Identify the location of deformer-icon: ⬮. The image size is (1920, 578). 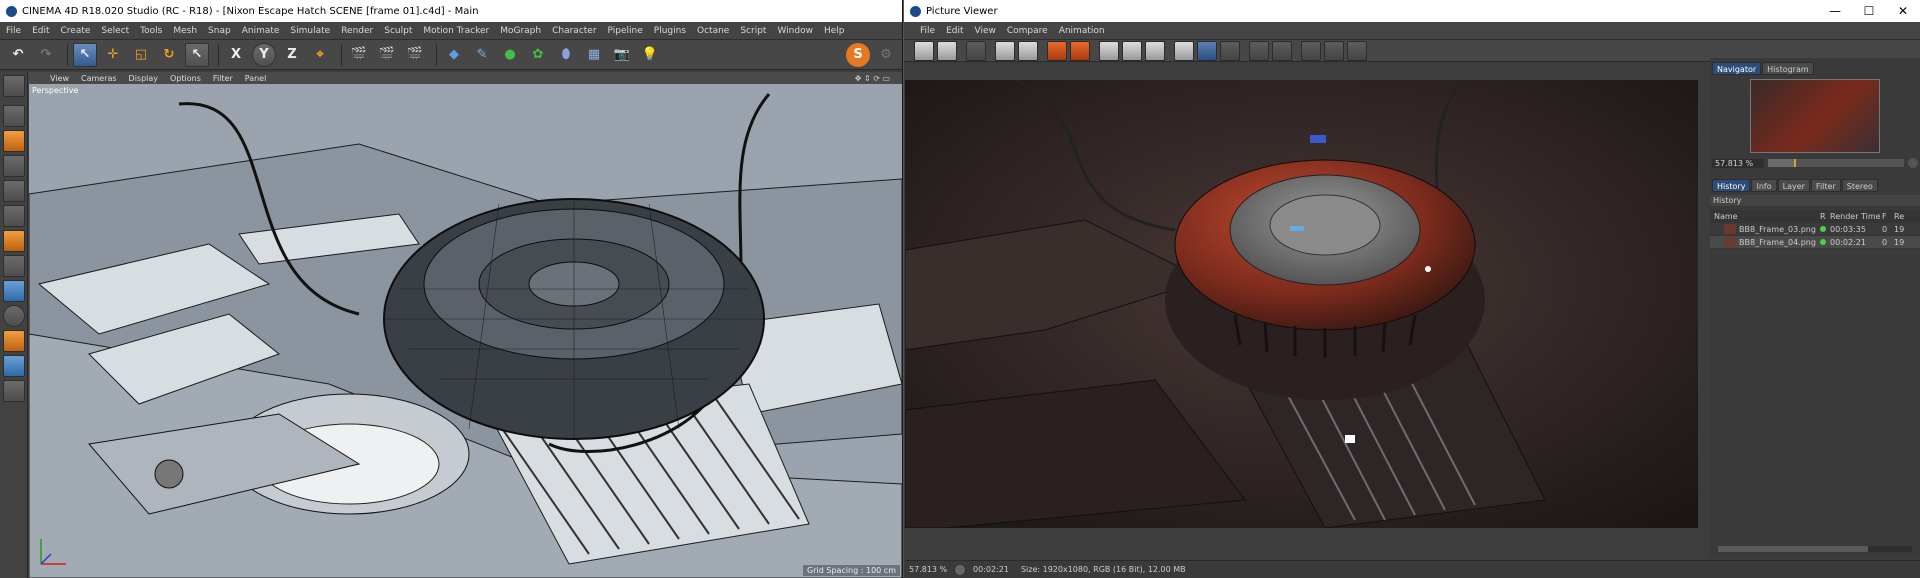
(566, 55).